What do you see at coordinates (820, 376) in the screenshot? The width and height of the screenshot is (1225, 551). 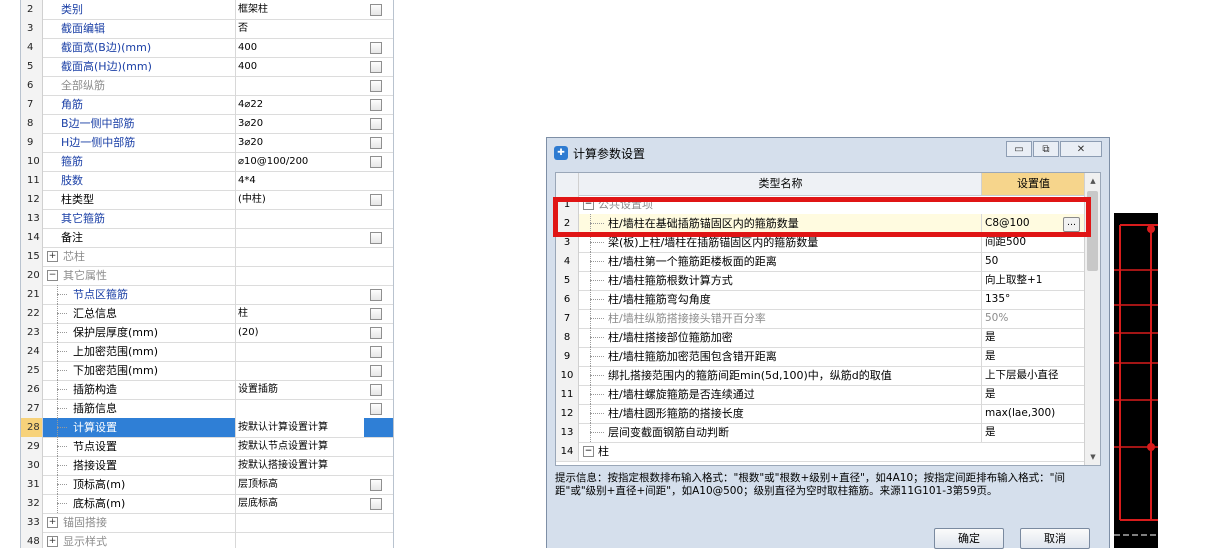 I see `setting-row: 10 绑扎搭接范围内的箍筋间距min(5d,100)中，纵筋d的取值 上下层最小直径` at bounding box center [820, 376].